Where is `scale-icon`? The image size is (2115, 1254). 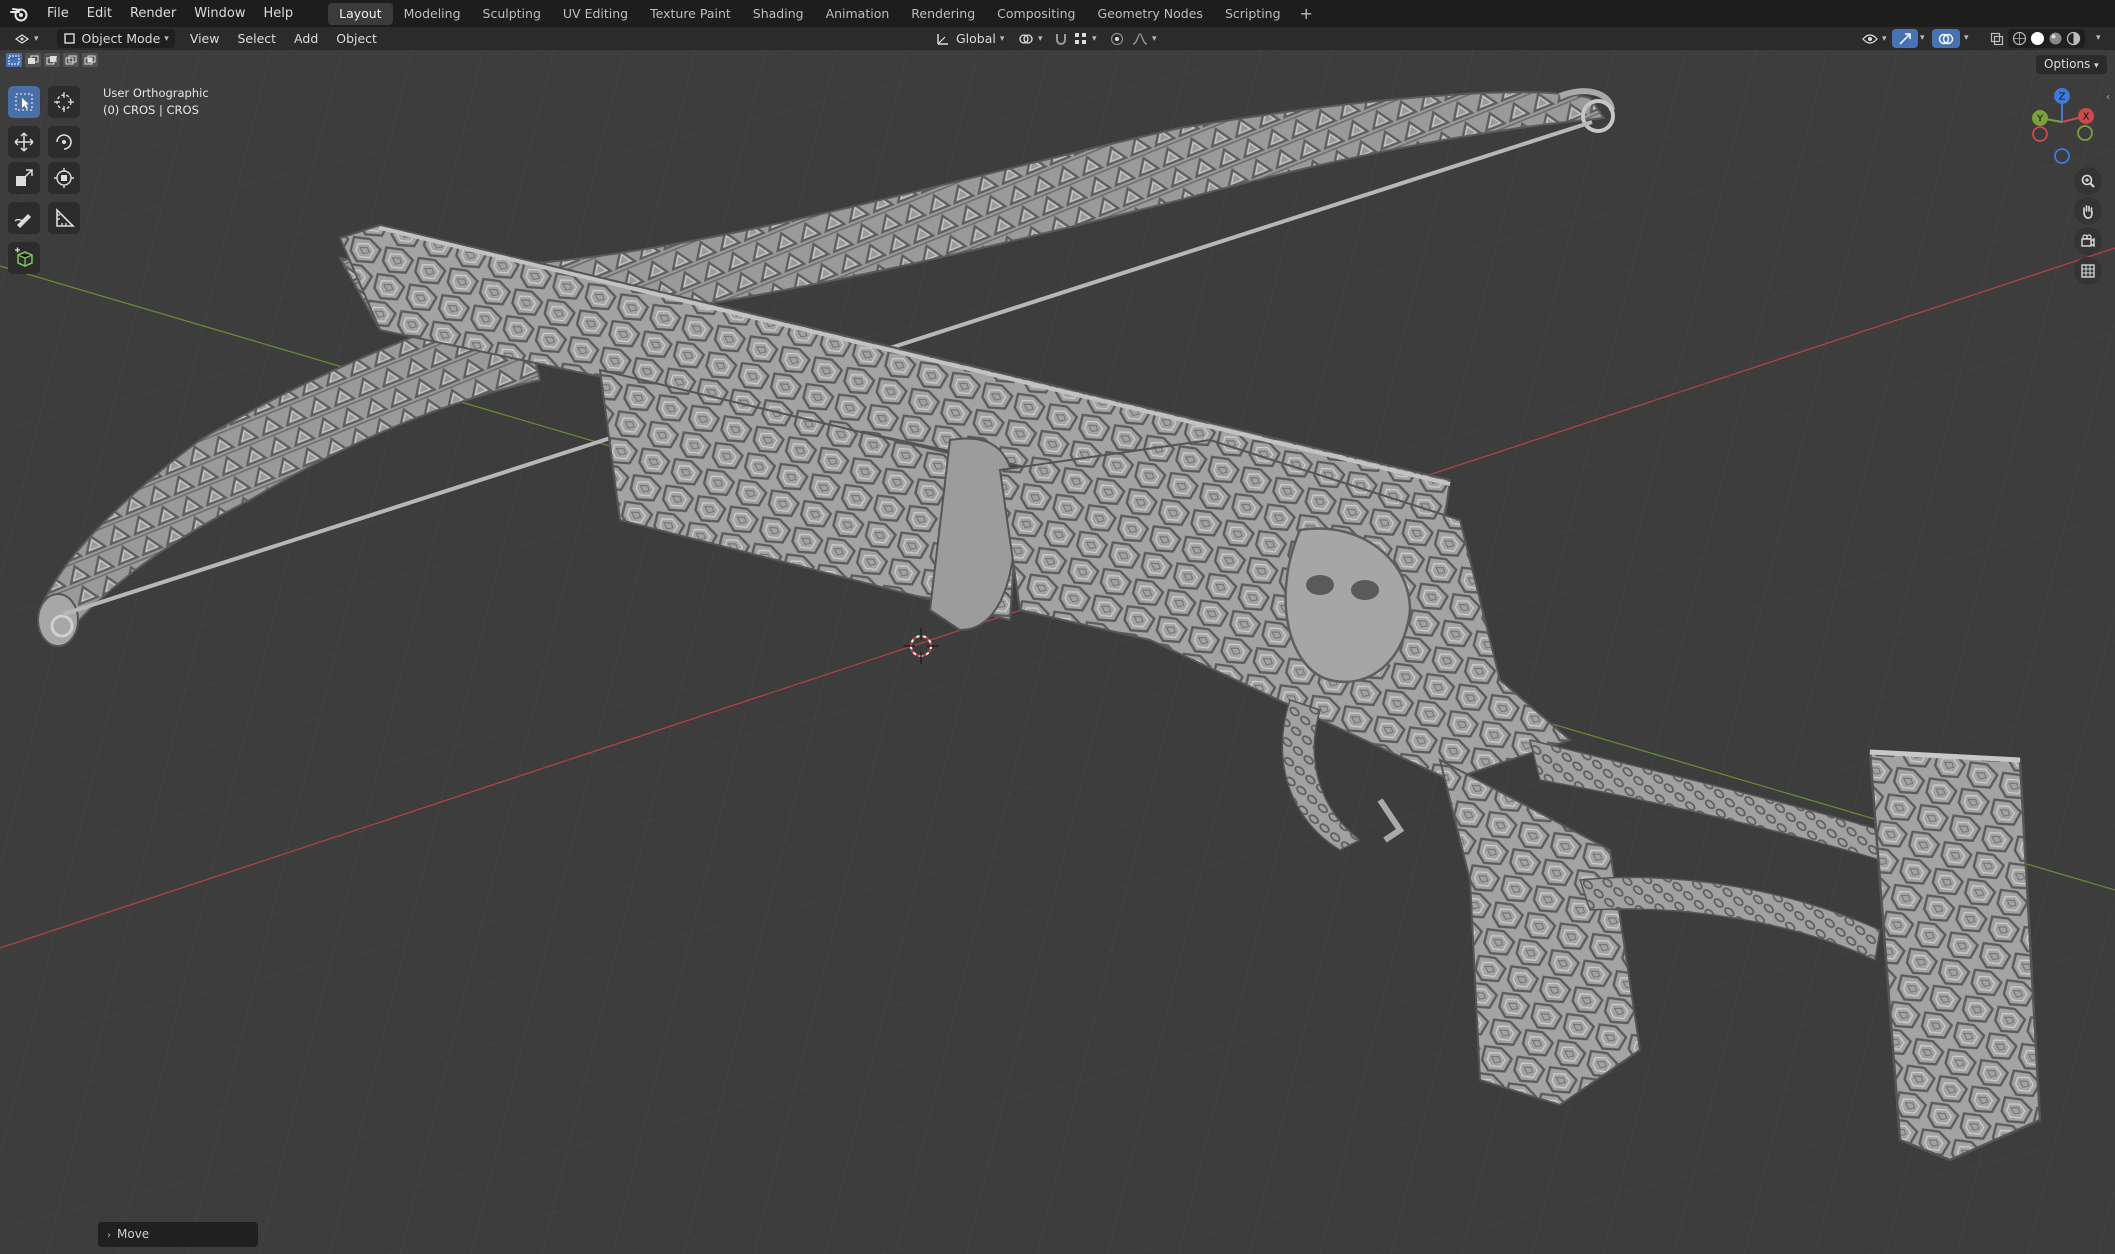 scale-icon is located at coordinates (24, 177).